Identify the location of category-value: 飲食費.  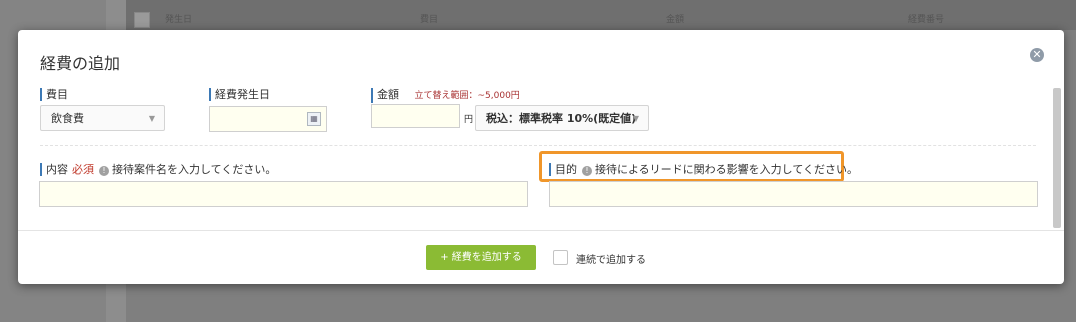
(67, 118).